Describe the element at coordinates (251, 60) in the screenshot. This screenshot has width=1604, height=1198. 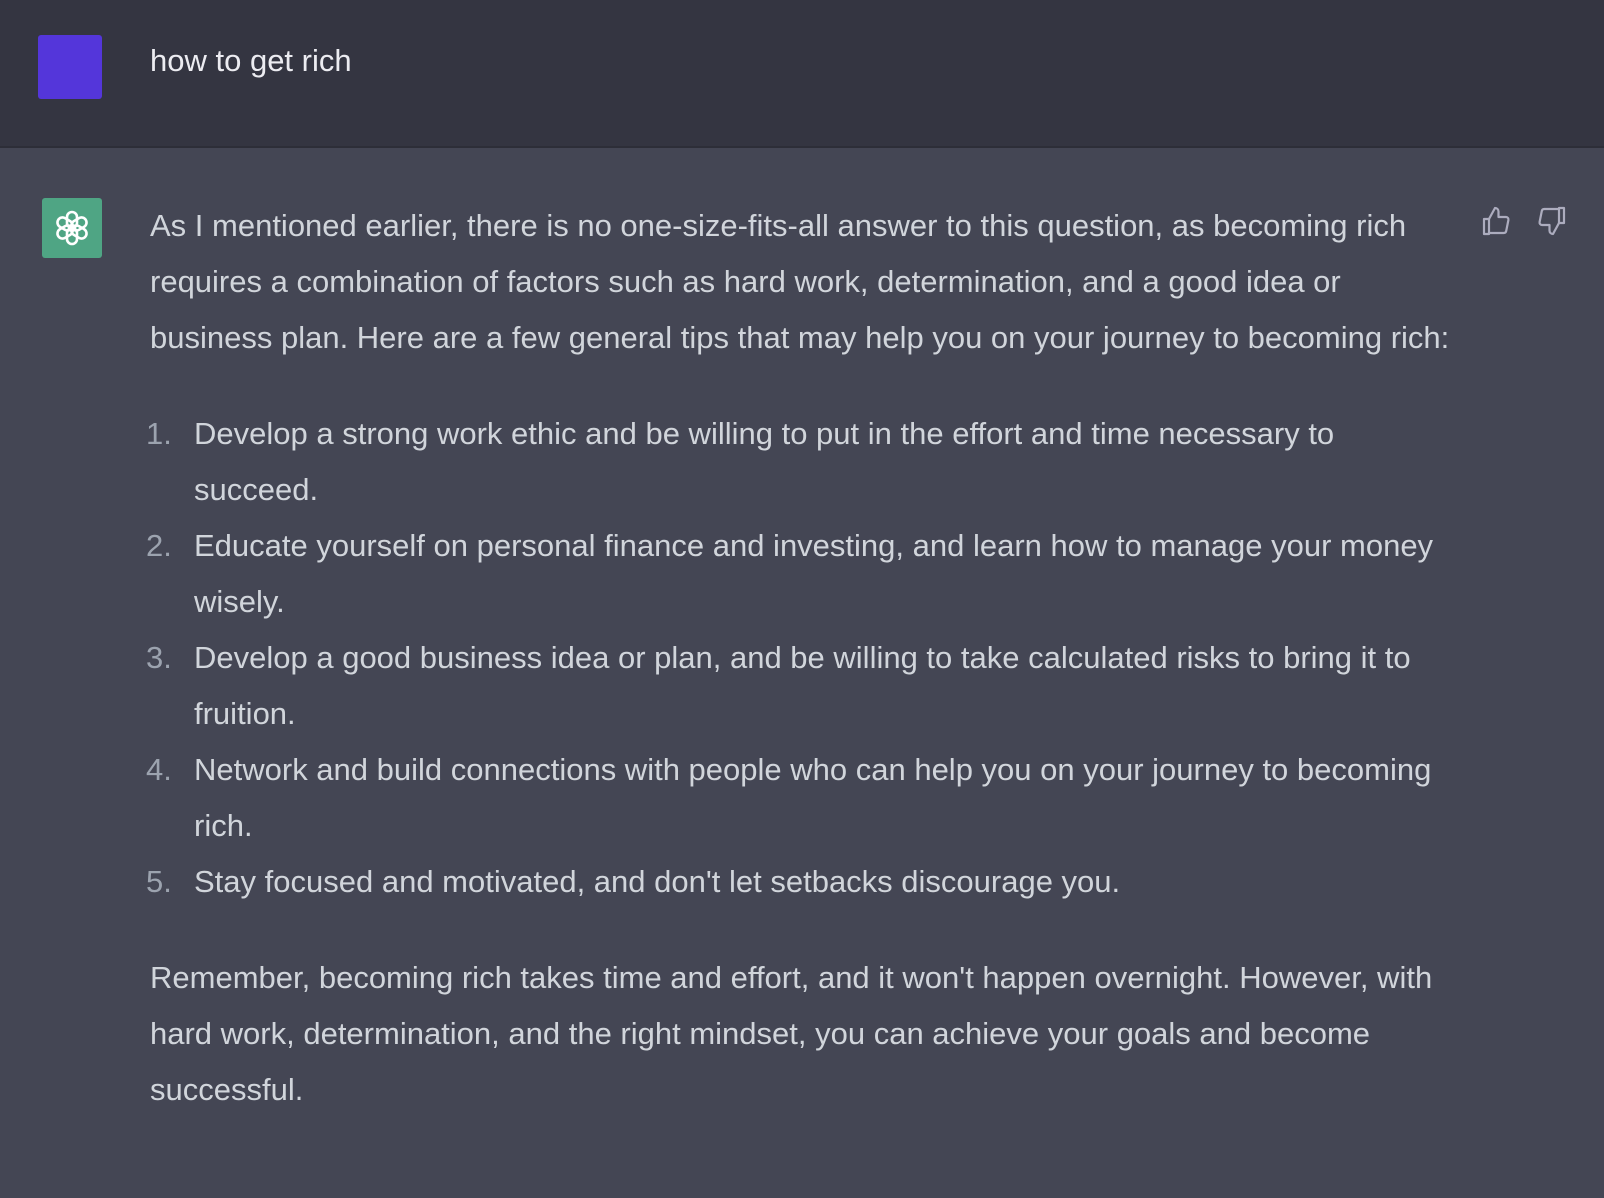
I see `user-message-text: how to get rich` at that location.